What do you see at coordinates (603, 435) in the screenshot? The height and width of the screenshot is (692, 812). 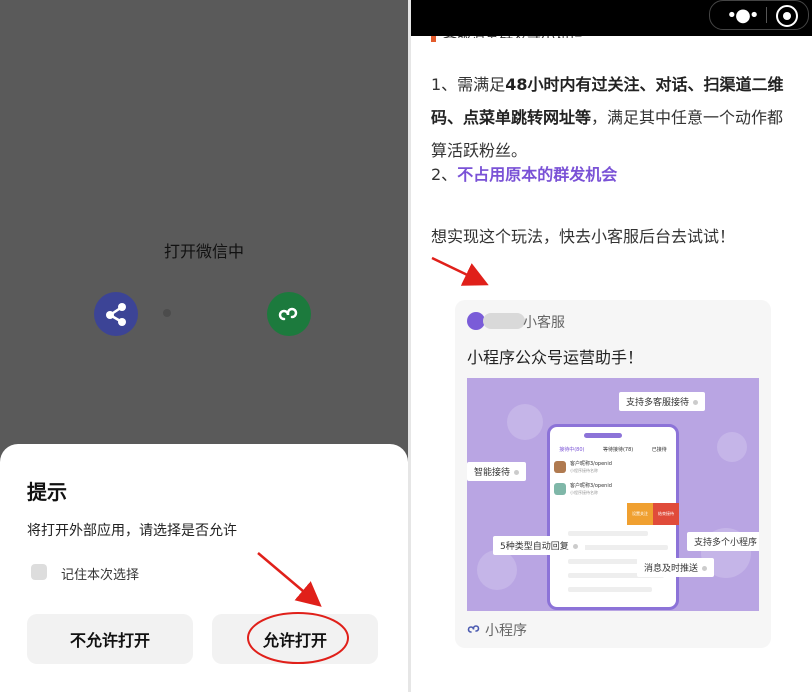 I see `phone-notch` at bounding box center [603, 435].